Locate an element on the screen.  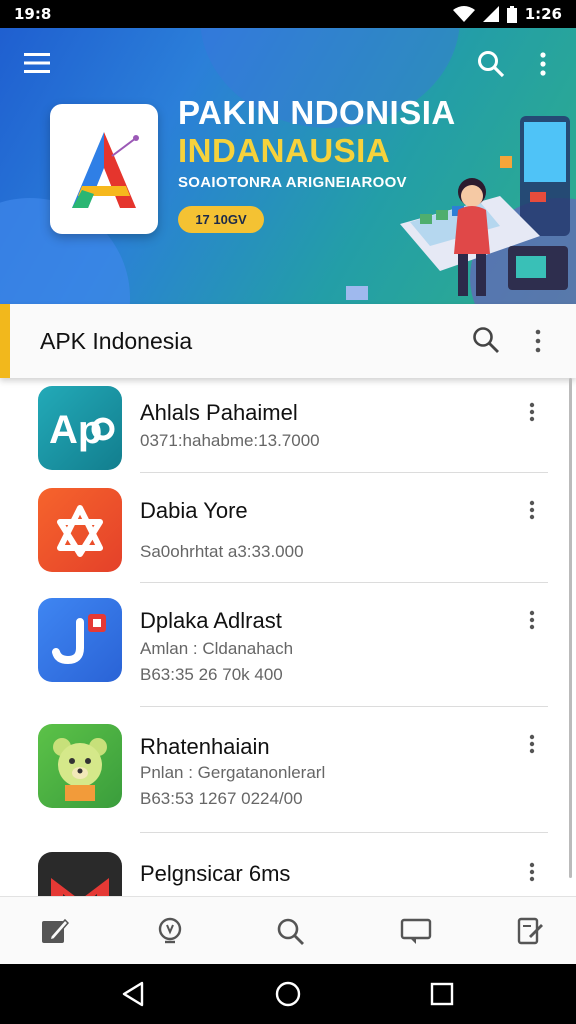
nav-search-tab is located at coordinates (290, 931).